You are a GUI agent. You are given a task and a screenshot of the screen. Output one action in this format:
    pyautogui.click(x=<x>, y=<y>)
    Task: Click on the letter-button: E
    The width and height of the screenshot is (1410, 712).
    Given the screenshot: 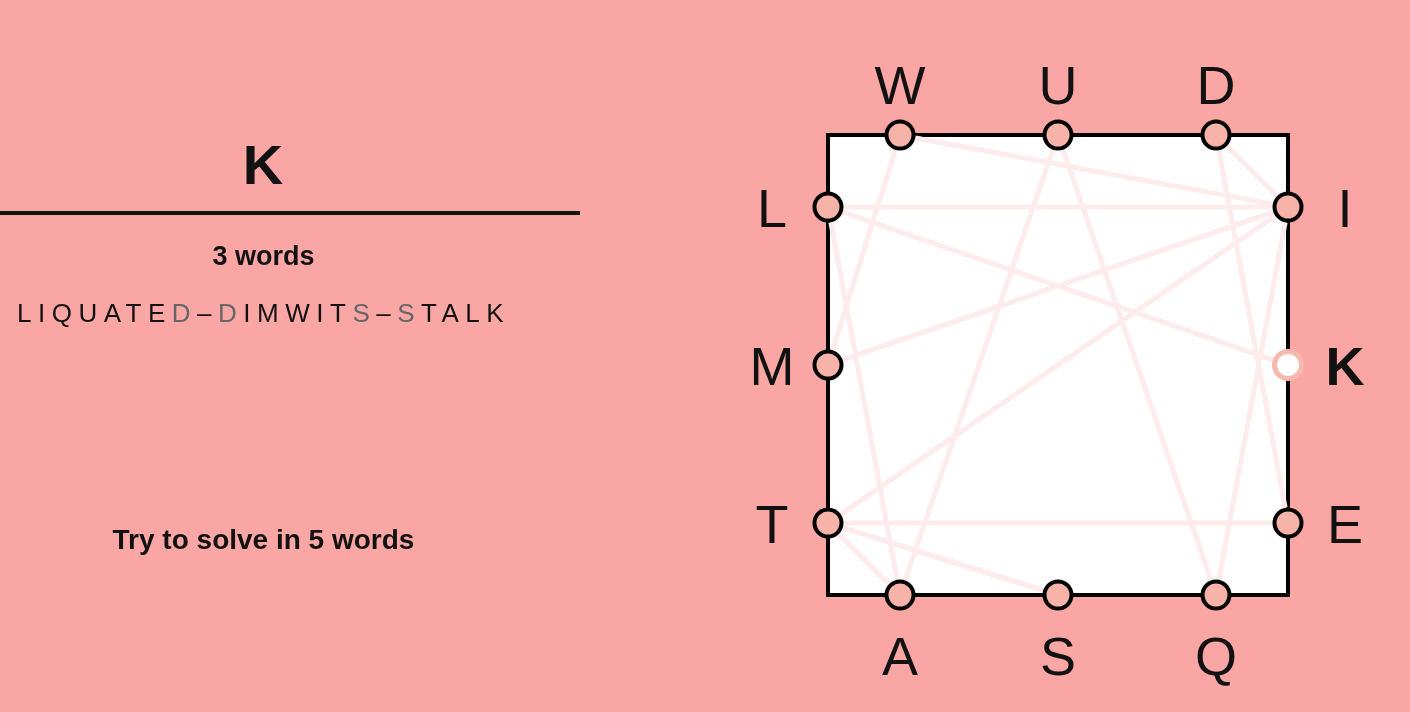 What is the action you would take?
    pyautogui.click(x=1317, y=524)
    